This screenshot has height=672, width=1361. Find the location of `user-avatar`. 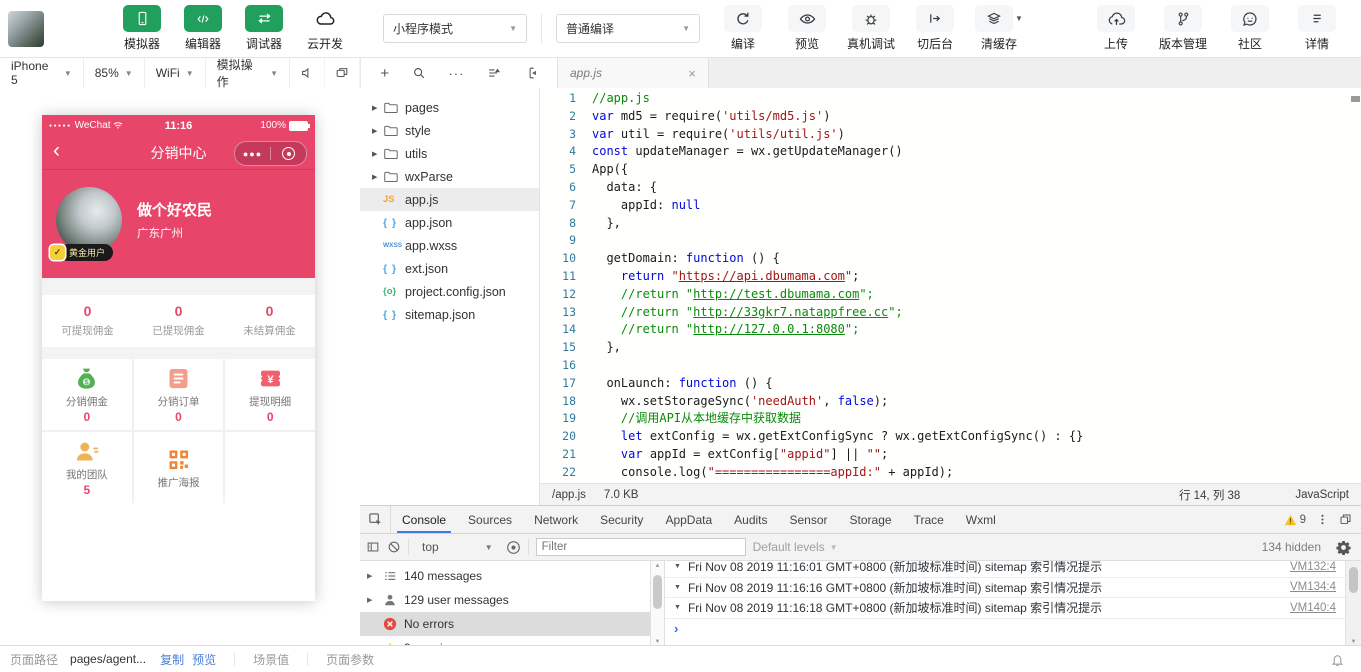

user-avatar is located at coordinates (26, 28).